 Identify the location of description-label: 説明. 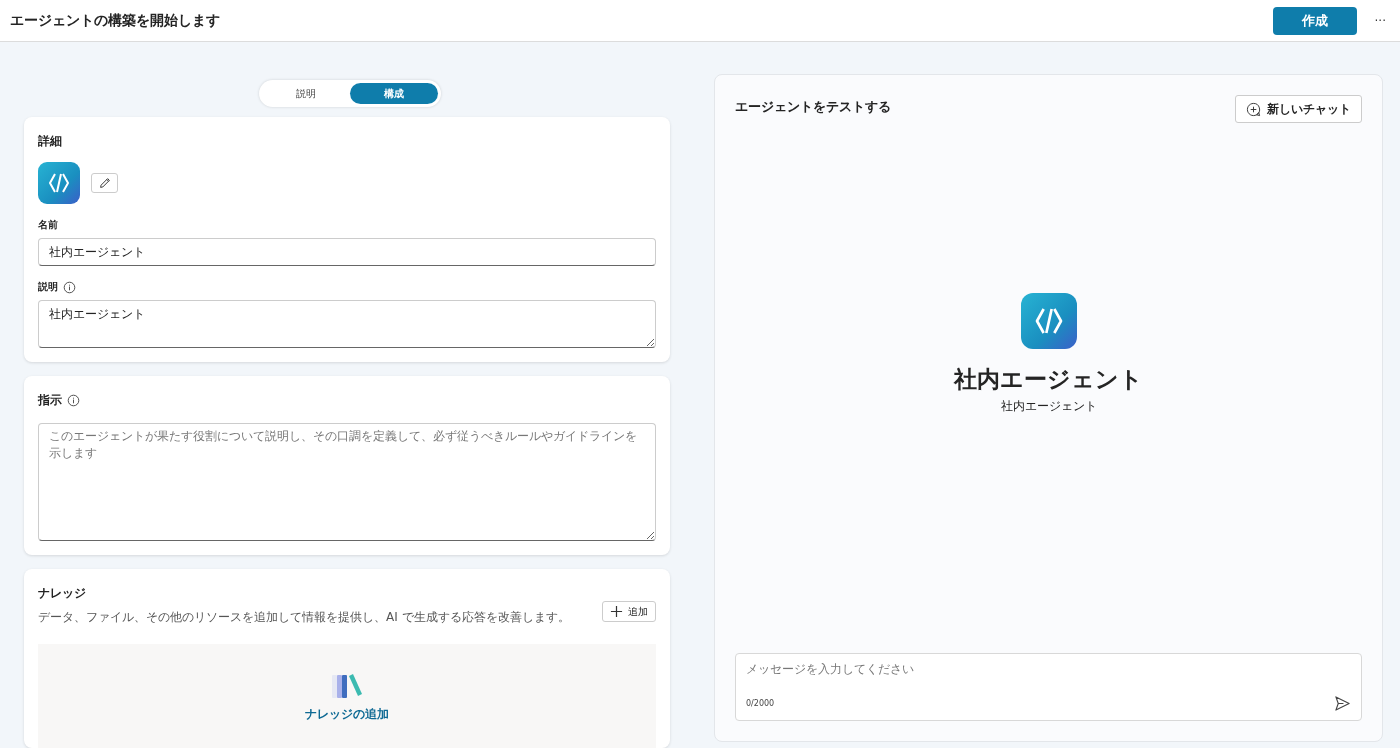
(48, 287).